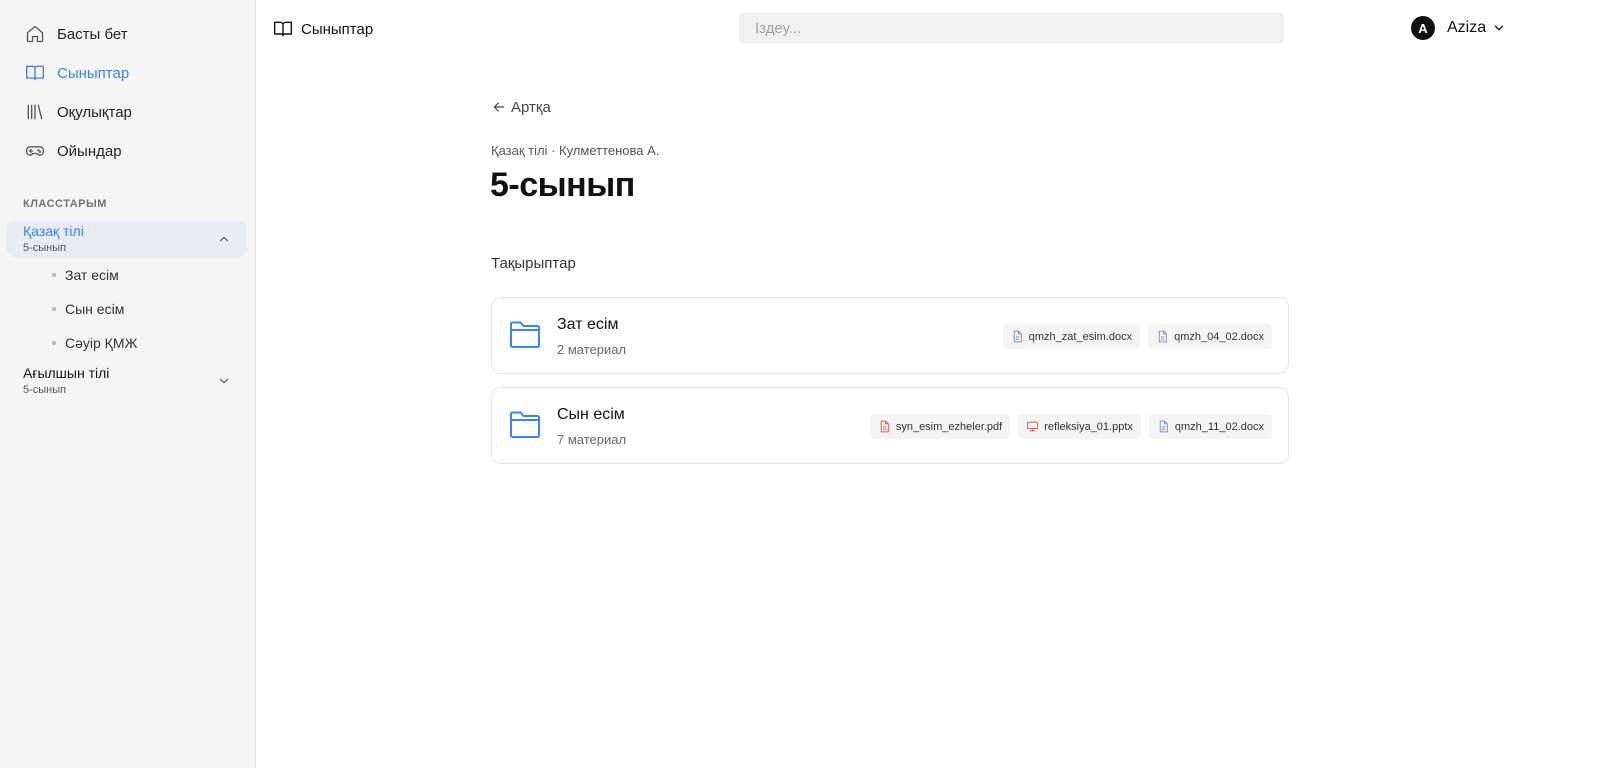  Describe the element at coordinates (92, 275) in the screenshot. I see `topic-label: Зат есім` at that location.